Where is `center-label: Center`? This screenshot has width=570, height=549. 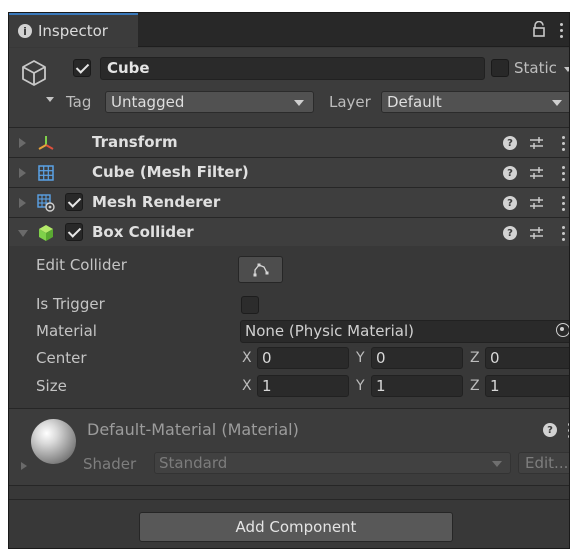 center-label: Center is located at coordinates (61, 358).